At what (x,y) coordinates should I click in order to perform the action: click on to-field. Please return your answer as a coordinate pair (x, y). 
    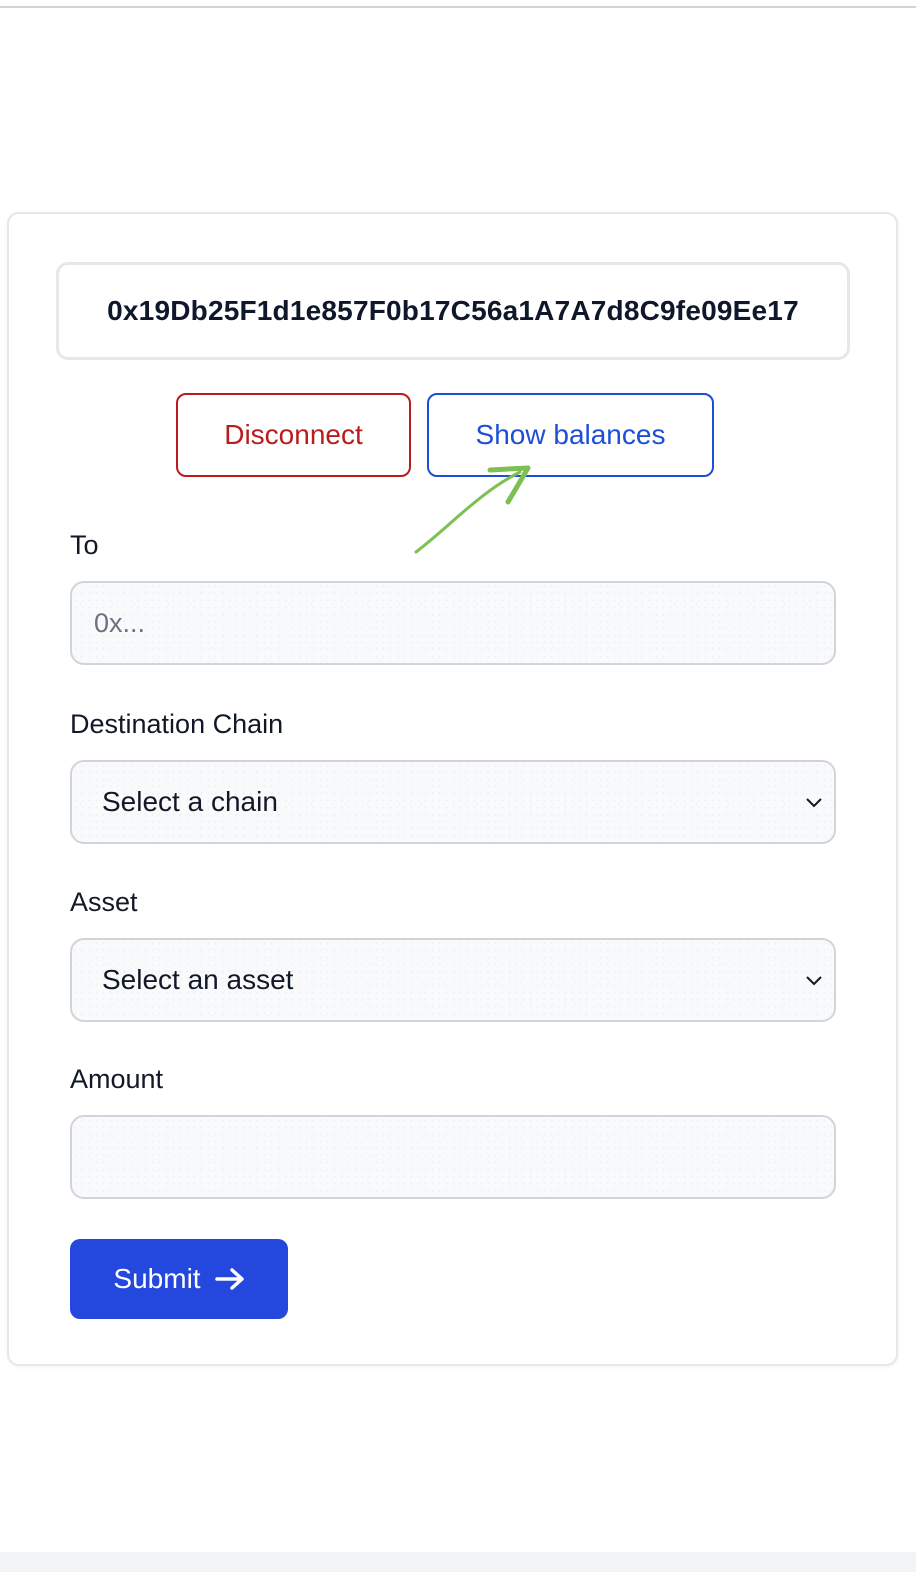
    Looking at the image, I should click on (453, 623).